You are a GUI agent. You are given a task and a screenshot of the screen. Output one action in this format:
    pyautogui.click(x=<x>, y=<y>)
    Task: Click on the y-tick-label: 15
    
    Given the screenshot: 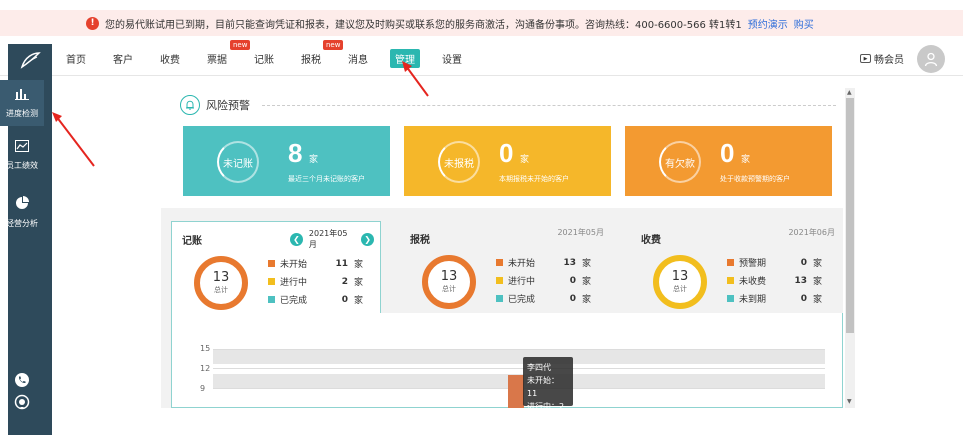 What is the action you would take?
    pyautogui.click(x=205, y=348)
    